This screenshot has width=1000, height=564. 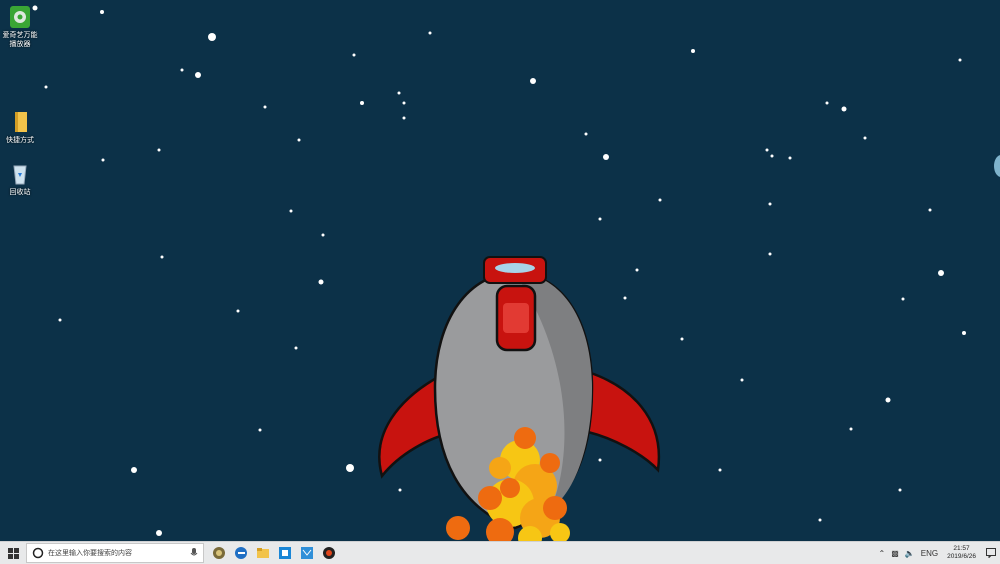 I want to click on network-icon: ▩, so click(x=895, y=553).